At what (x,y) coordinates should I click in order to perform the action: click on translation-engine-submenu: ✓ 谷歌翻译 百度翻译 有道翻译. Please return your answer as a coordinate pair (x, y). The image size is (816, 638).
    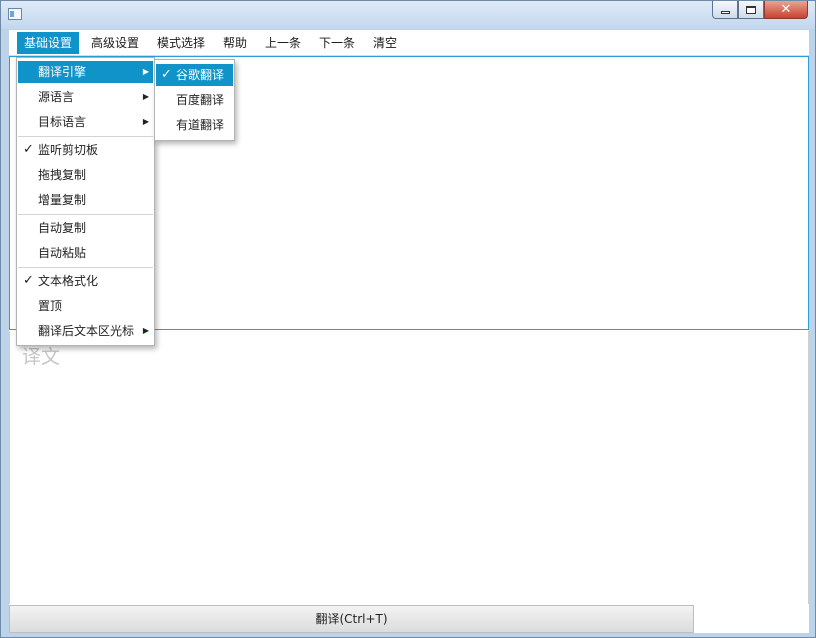
    Looking at the image, I should click on (194, 100).